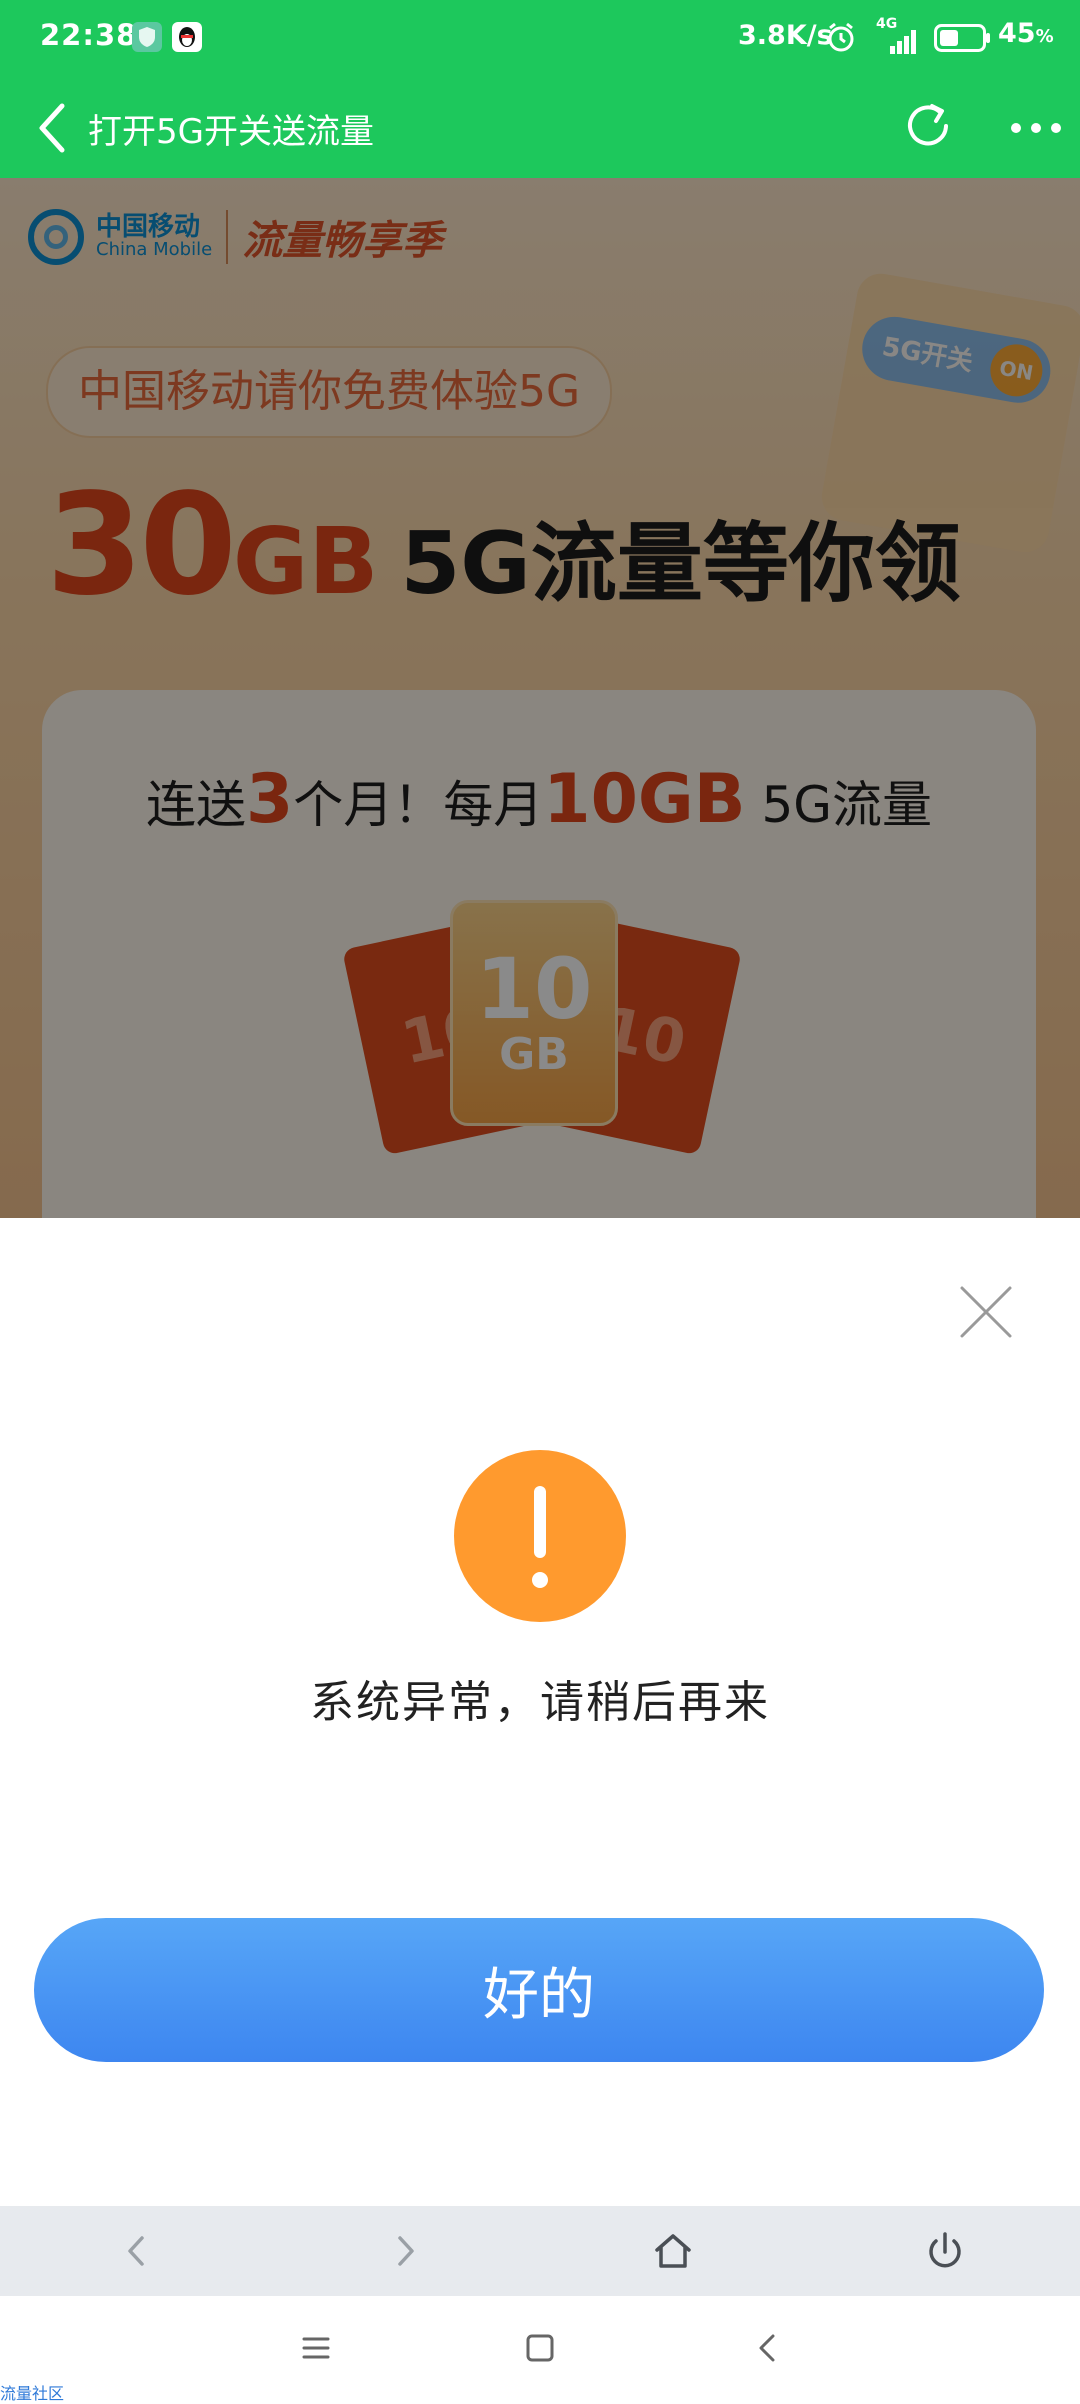  I want to click on nav-back-icon, so click(768, 2348).